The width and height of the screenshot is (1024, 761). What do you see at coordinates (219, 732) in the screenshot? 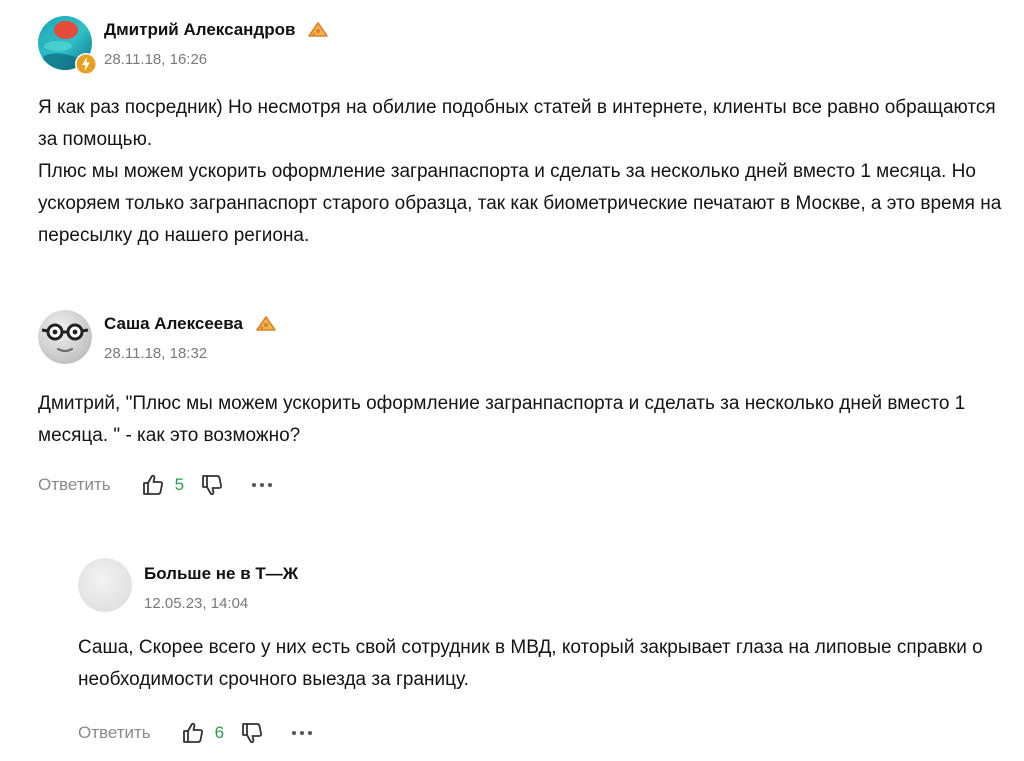
I see `likes-count: 6` at bounding box center [219, 732].